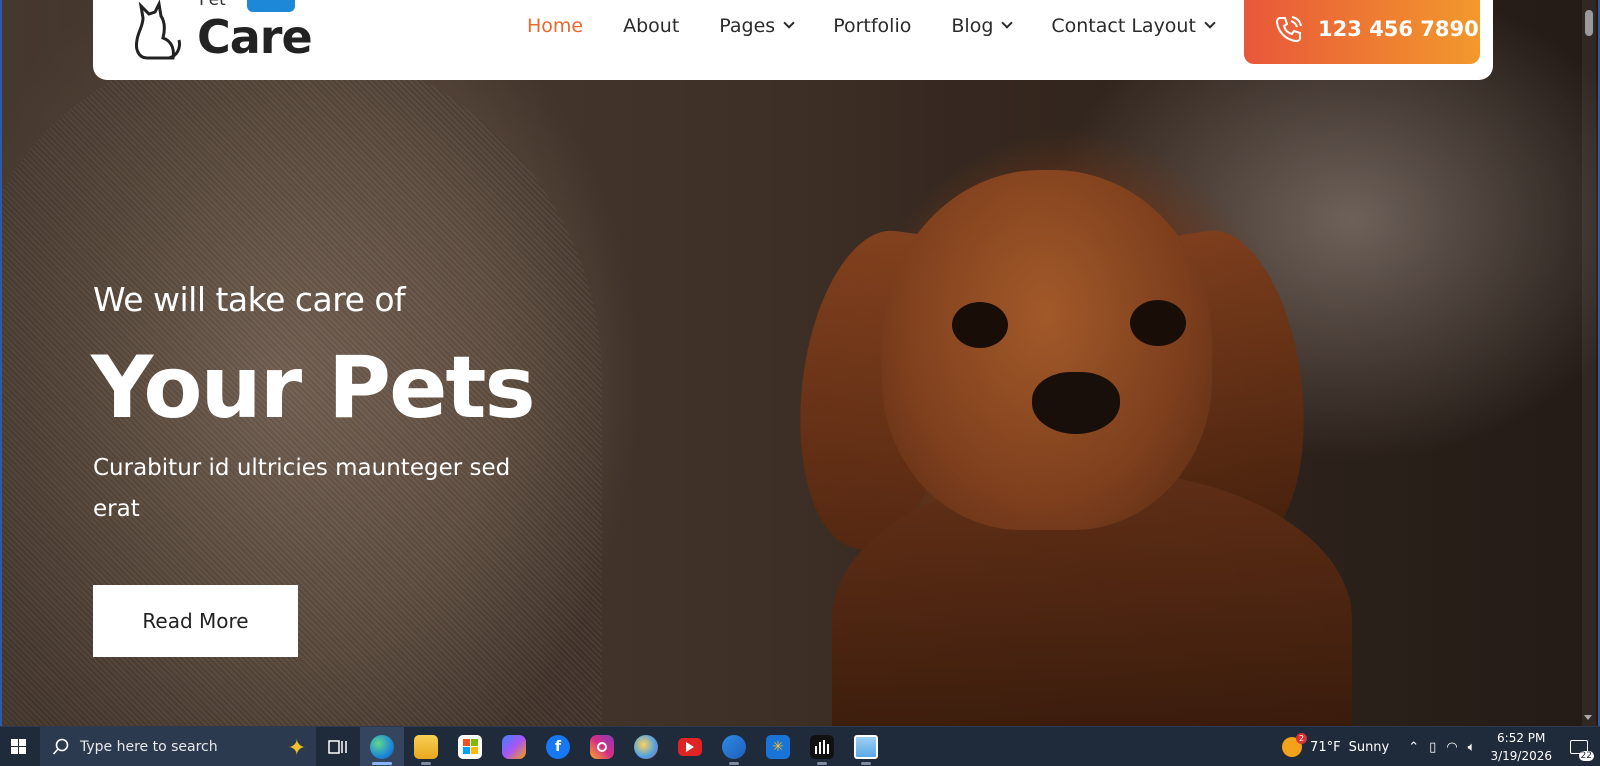  Describe the element at coordinates (1227, 390) in the screenshot. I see `dog-right-ear` at that location.